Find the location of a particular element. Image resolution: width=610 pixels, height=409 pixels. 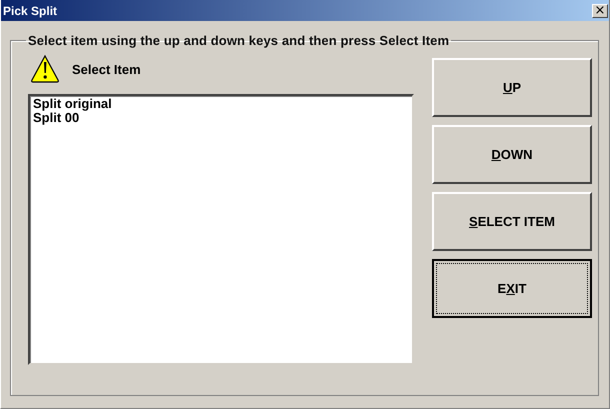

warning-icon is located at coordinates (45, 69).